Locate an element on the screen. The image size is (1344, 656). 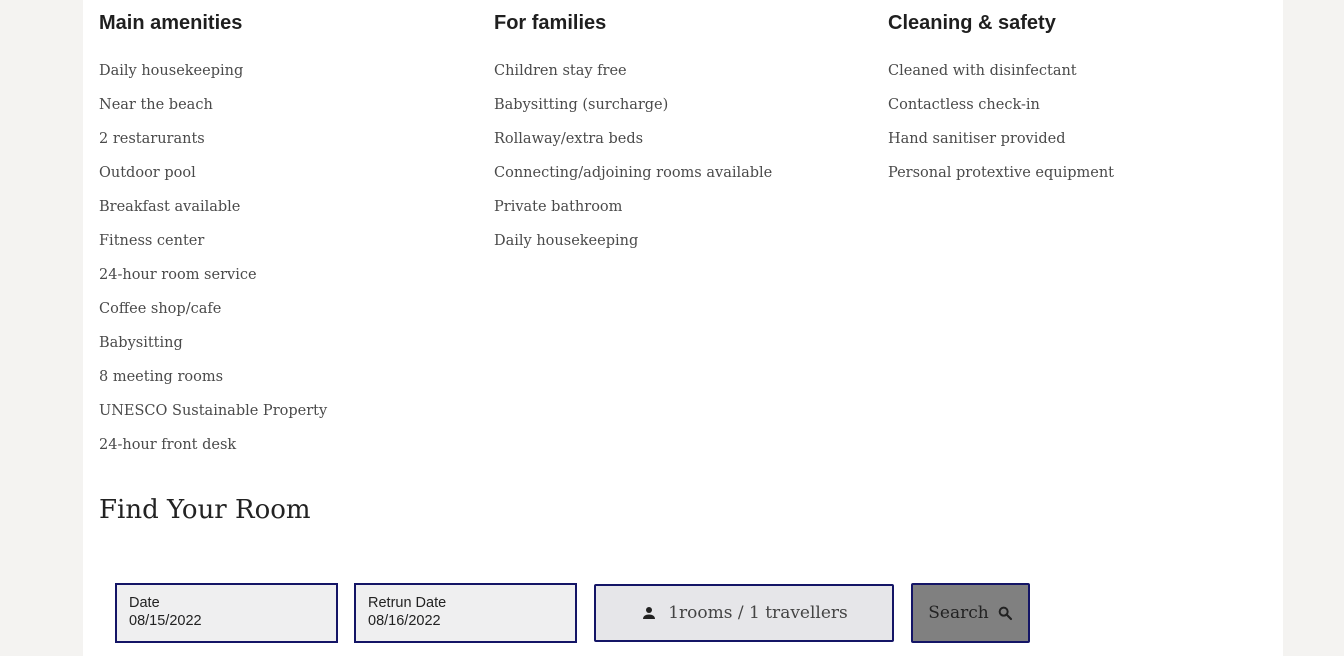
list-item: 2 restarurants is located at coordinates (152, 139).